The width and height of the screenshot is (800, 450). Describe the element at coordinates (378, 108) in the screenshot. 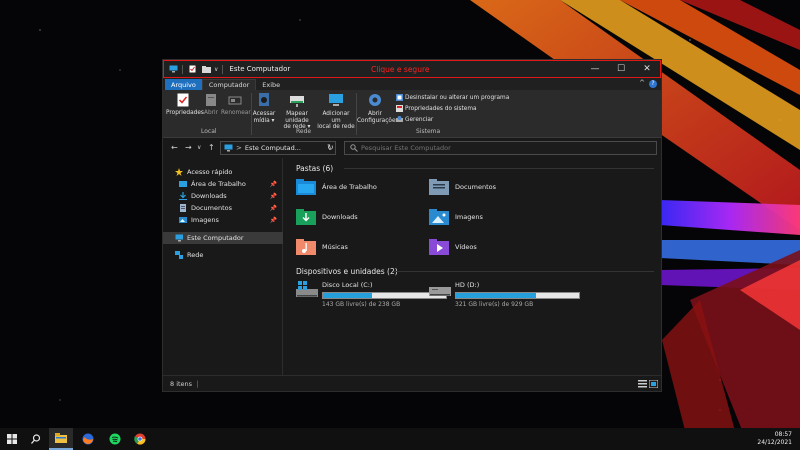

I see `open-settings-button: Abrir Configurações` at that location.